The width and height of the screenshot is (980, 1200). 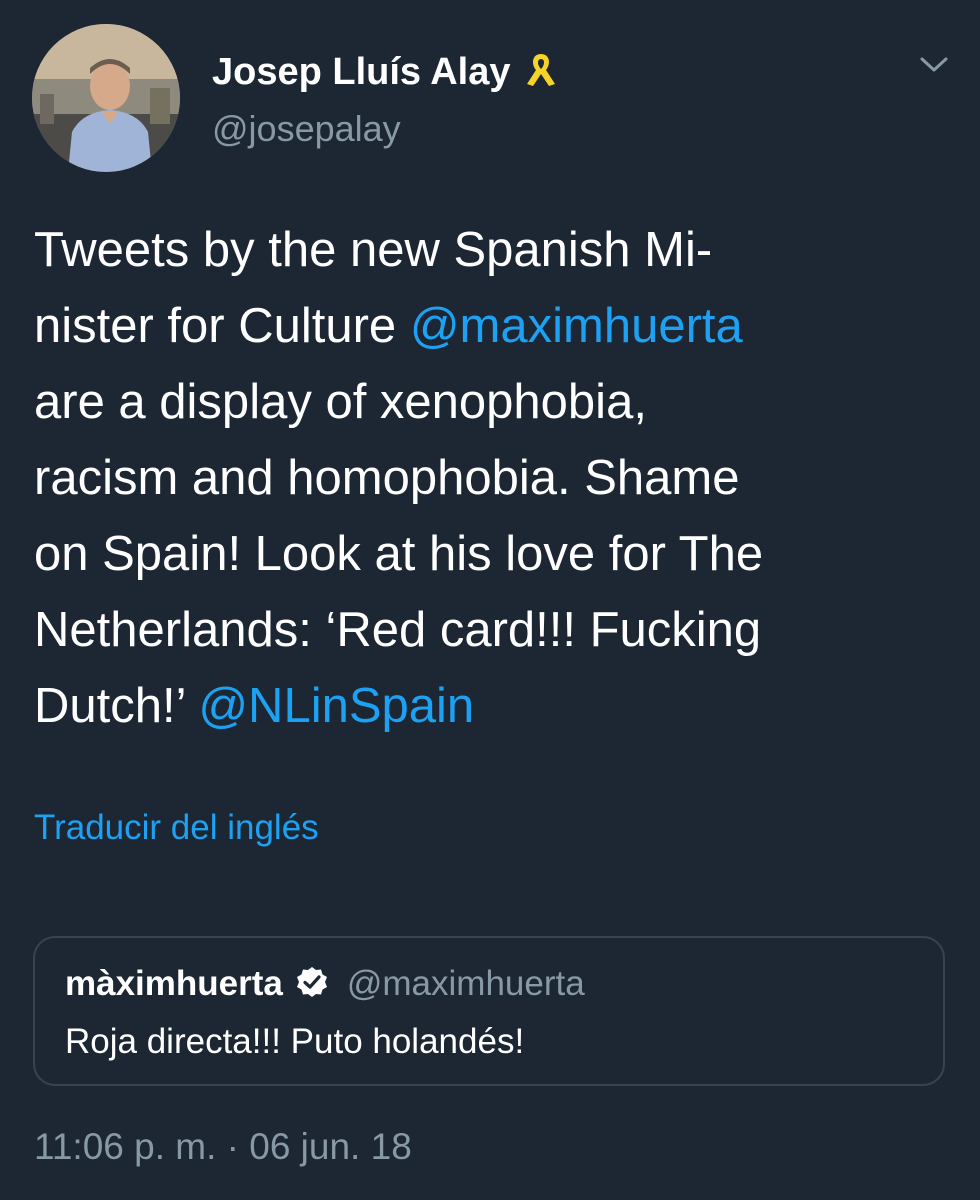 What do you see at coordinates (295, 1041) in the screenshot?
I see `quoted-tweet-text: Roja directa!!! Puto holandés!` at bounding box center [295, 1041].